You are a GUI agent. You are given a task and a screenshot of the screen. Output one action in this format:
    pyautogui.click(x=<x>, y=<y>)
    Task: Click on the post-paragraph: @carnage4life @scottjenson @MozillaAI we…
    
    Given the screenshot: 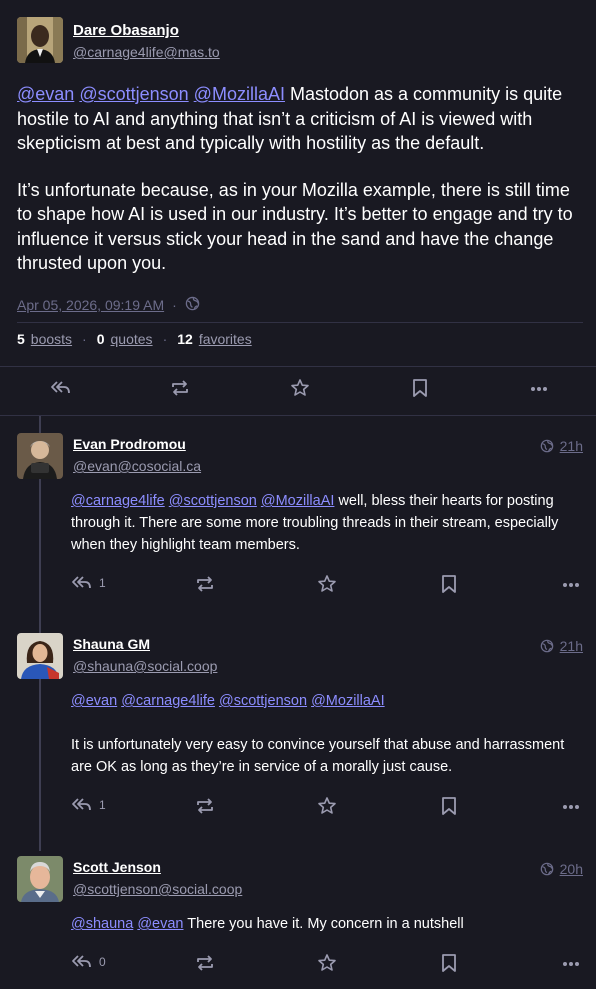 What is the action you would take?
    pyautogui.click(x=327, y=523)
    